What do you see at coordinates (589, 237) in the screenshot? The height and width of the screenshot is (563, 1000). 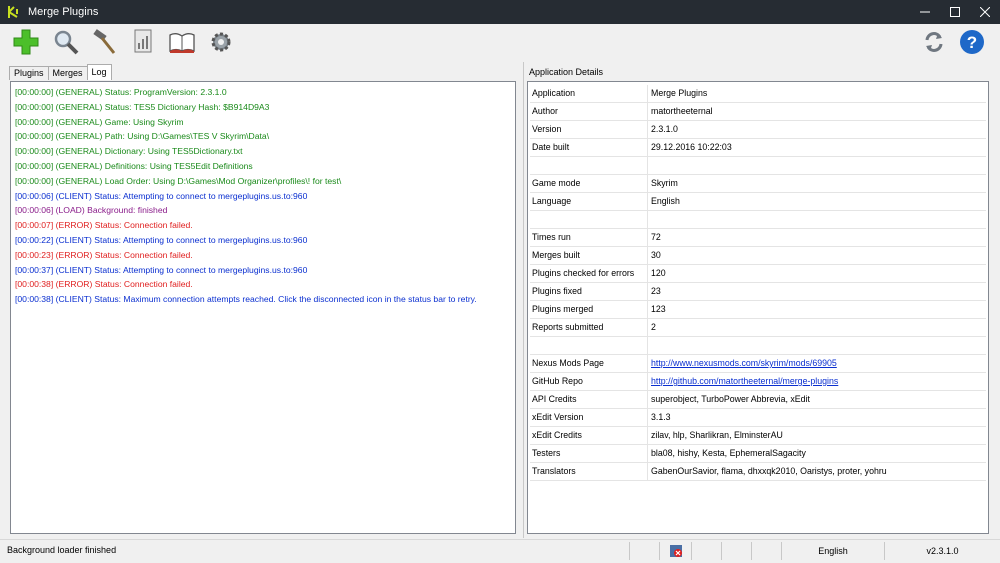 I see `details-key: Times run` at bounding box center [589, 237].